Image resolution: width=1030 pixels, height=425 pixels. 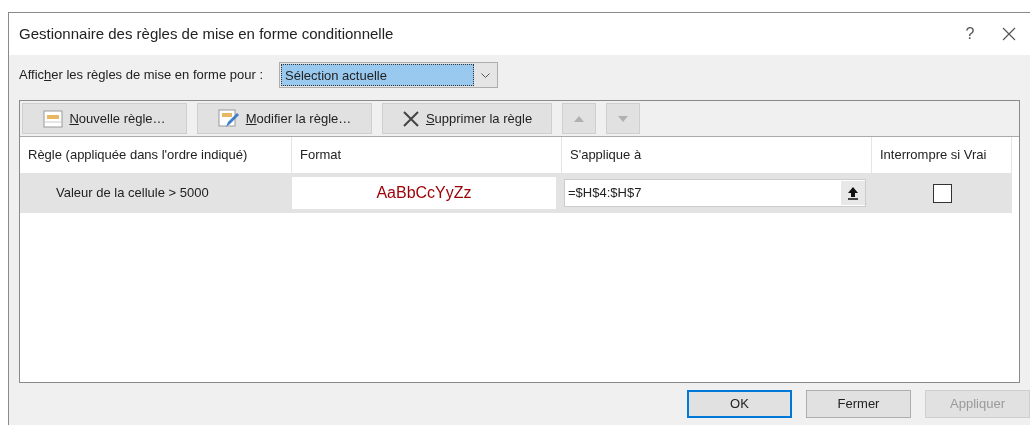 What do you see at coordinates (467, 118) in the screenshot?
I see `toolbar-button: Supprimer la règle` at bounding box center [467, 118].